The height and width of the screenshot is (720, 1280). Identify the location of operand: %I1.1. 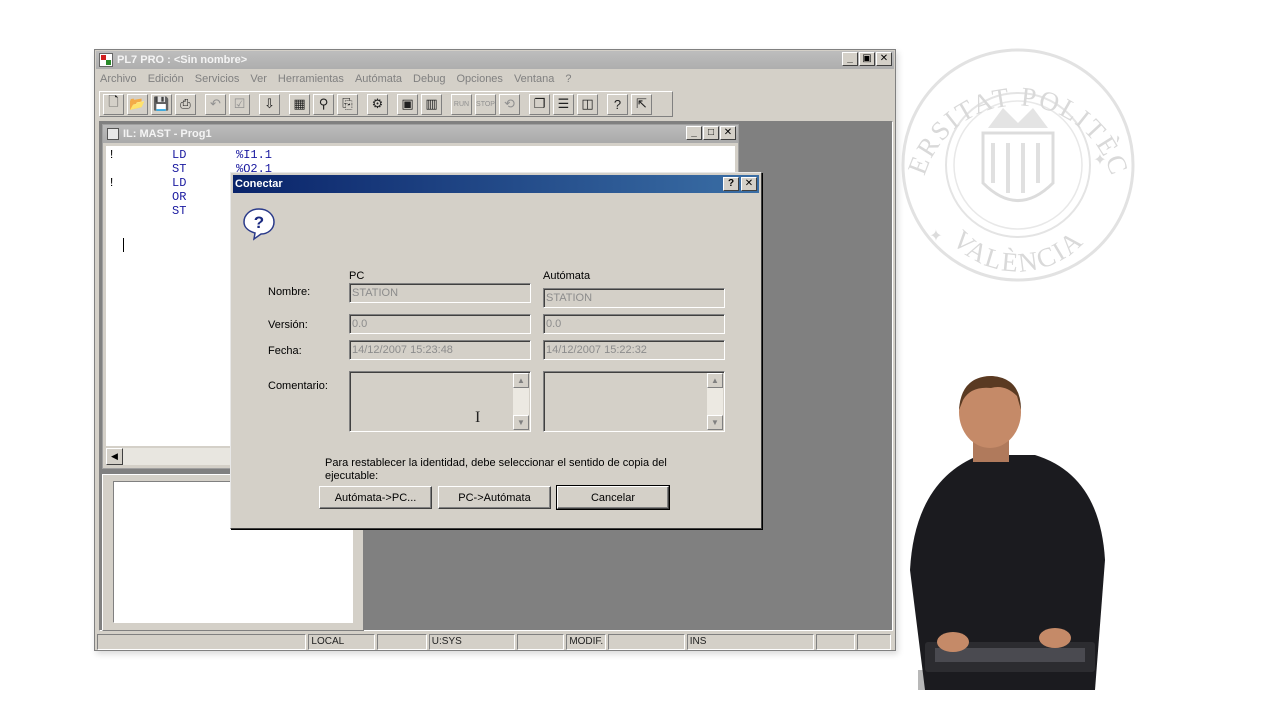
(254, 155).